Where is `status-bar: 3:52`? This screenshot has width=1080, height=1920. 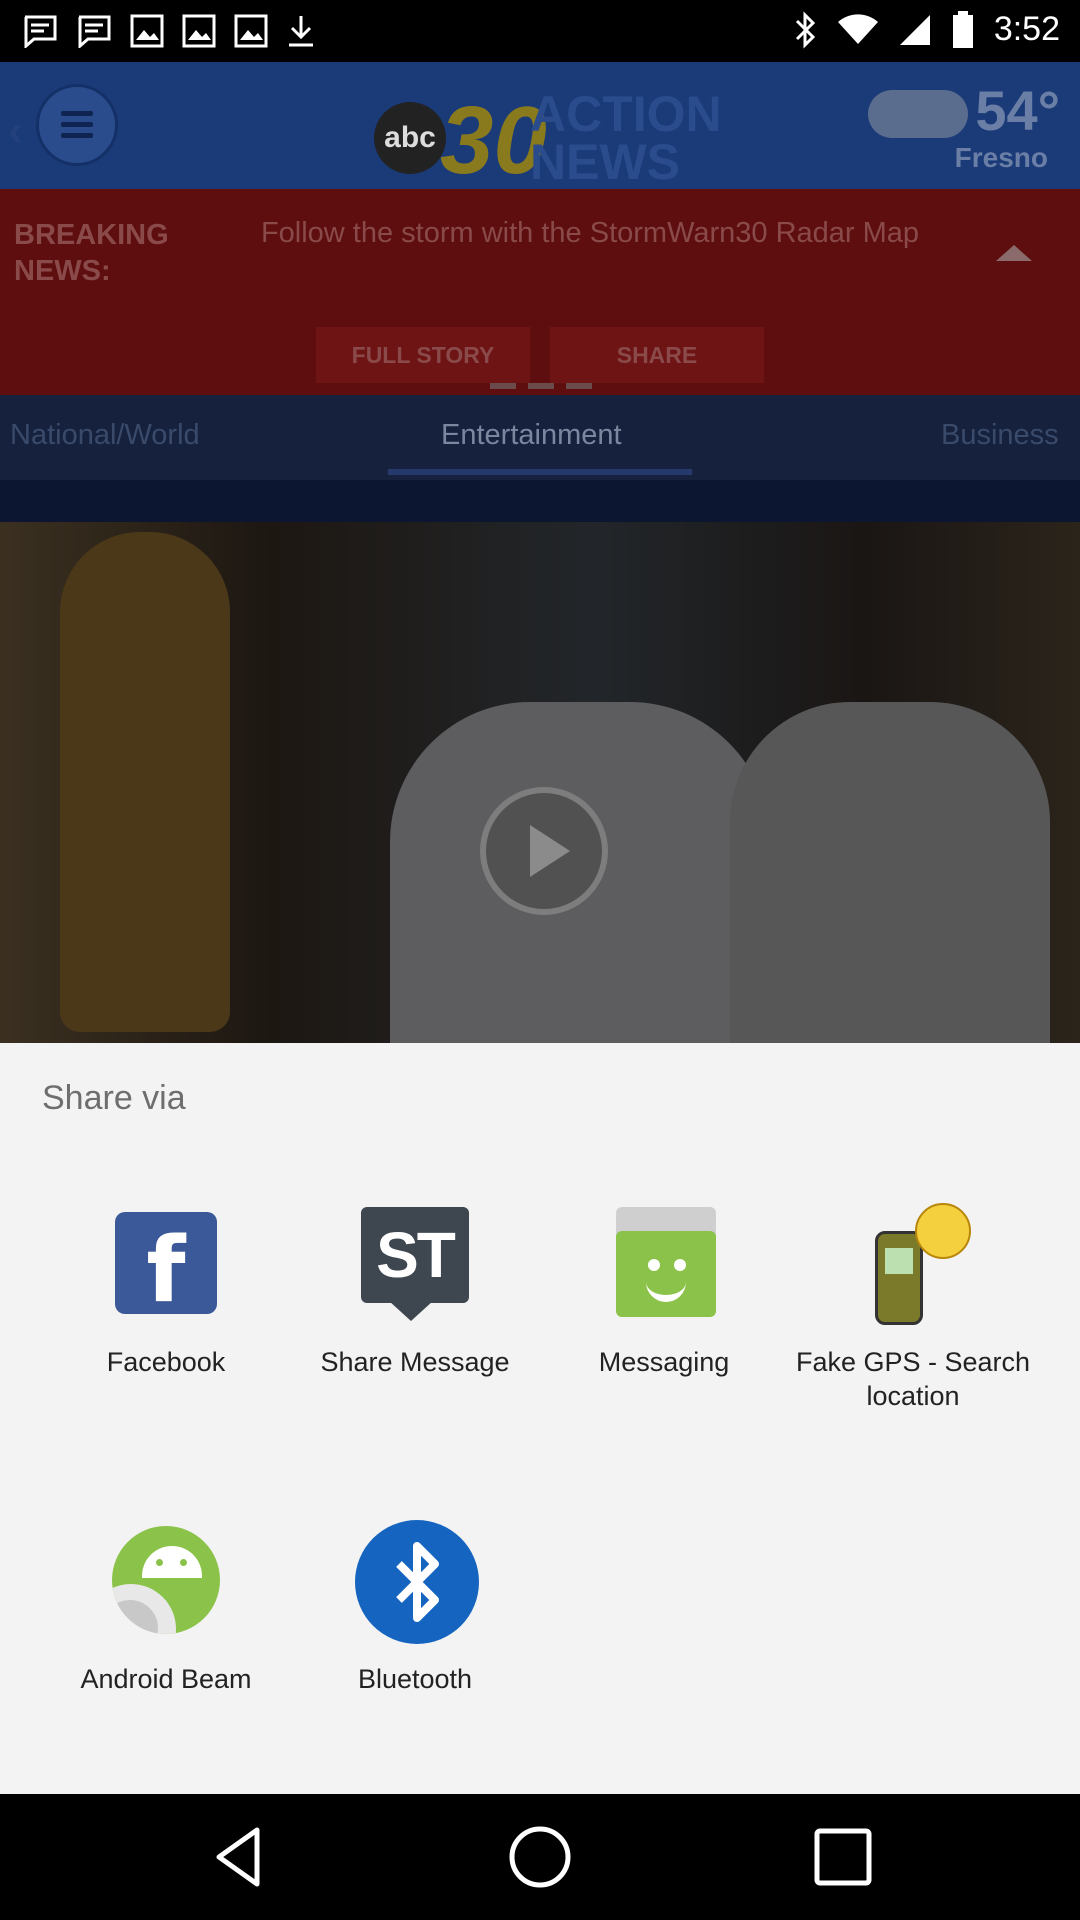 status-bar: 3:52 is located at coordinates (540, 31).